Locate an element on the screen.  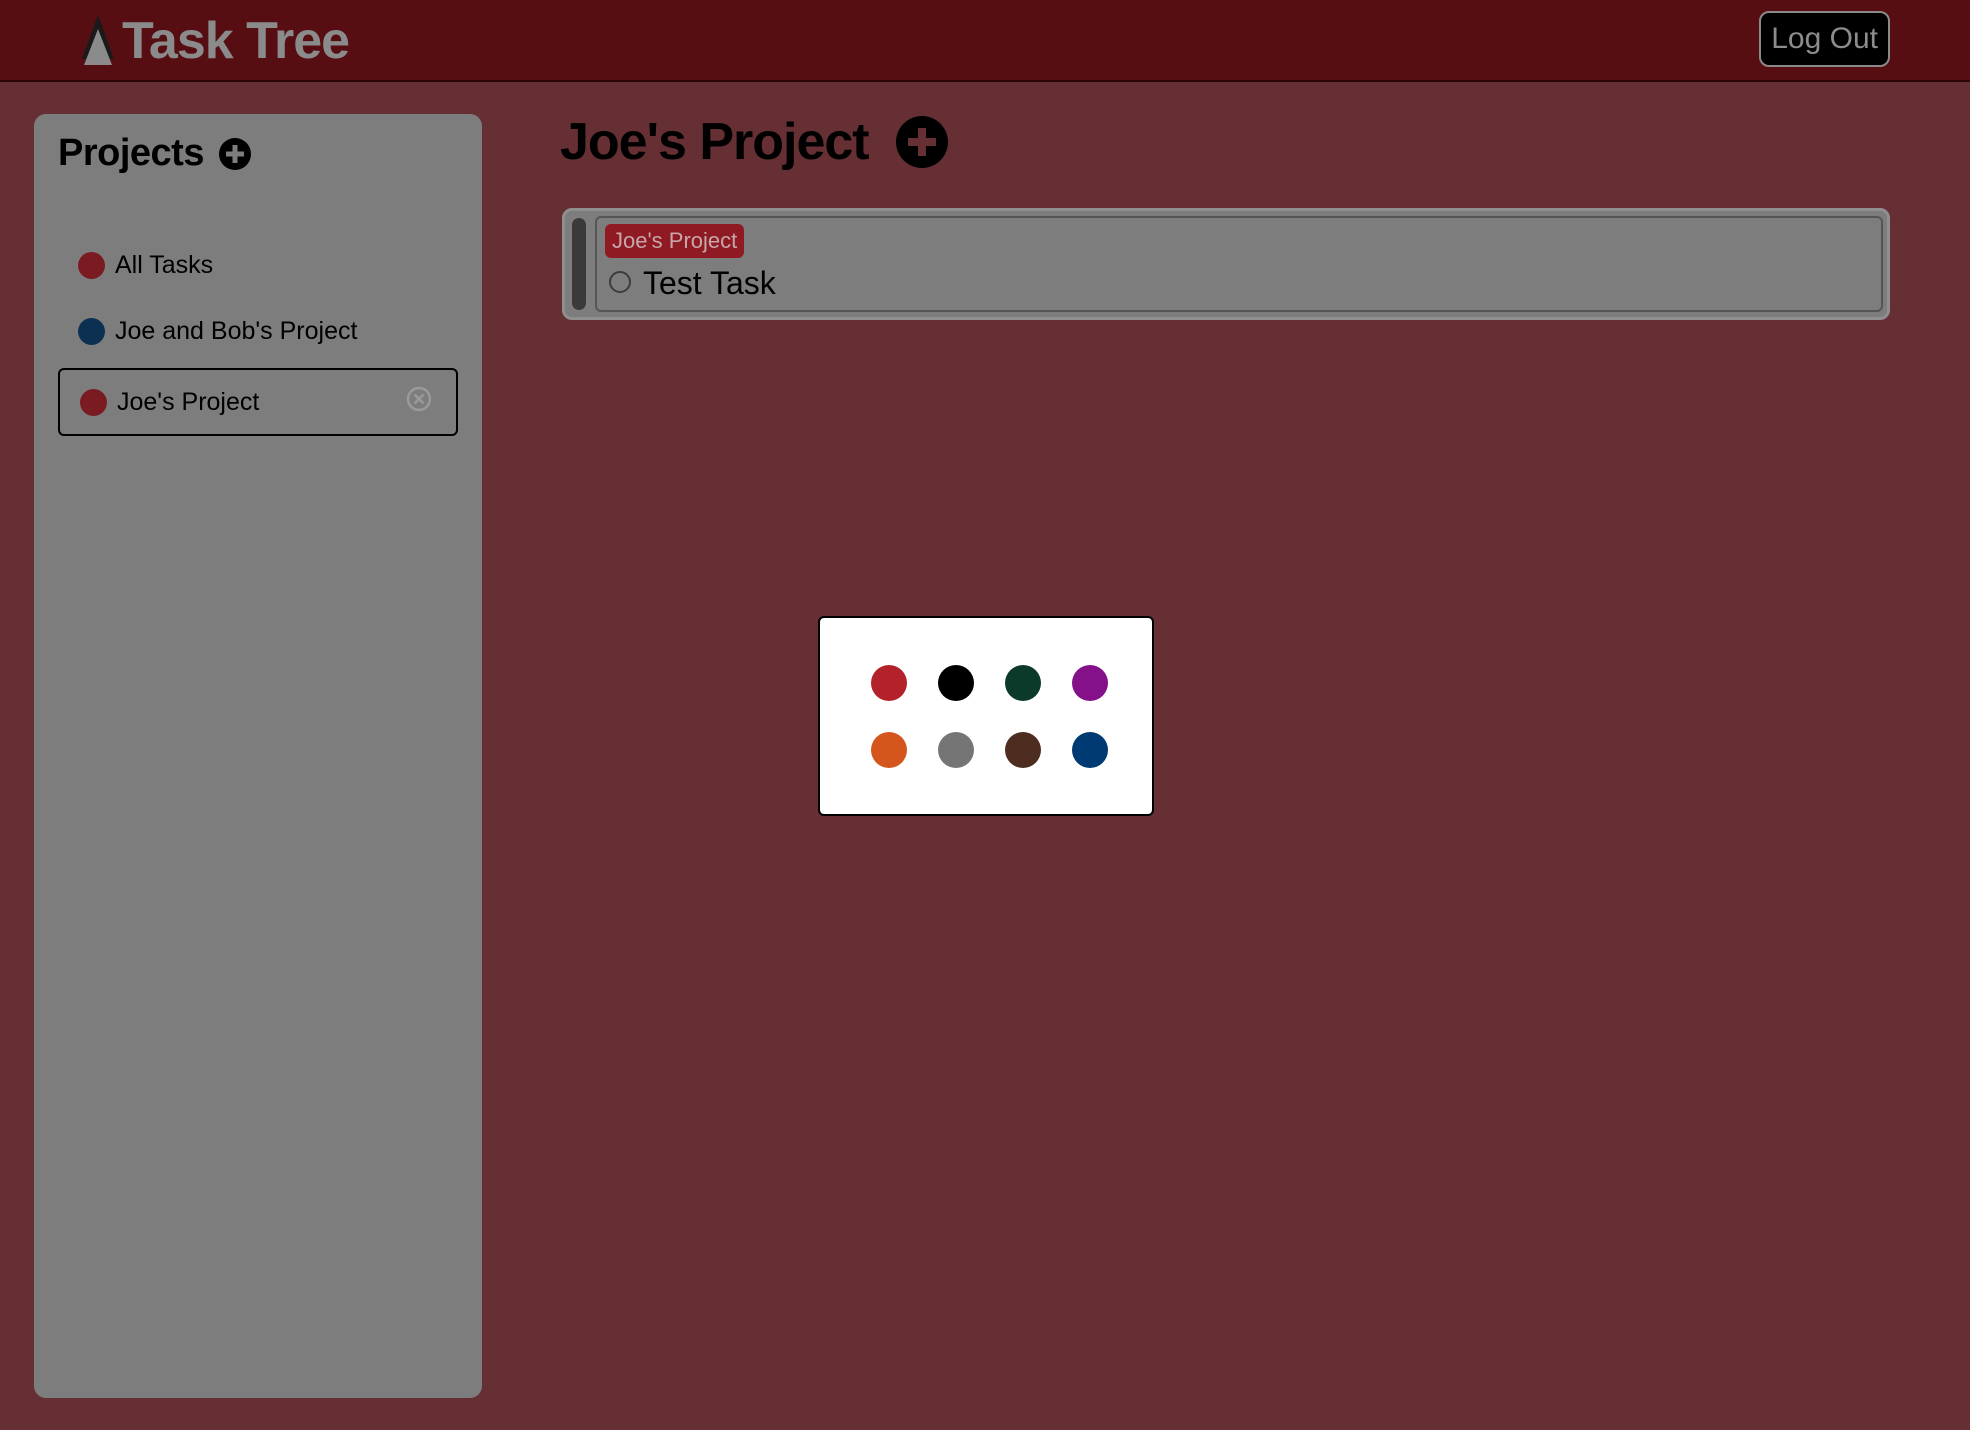
drag-handle is located at coordinates (579, 264).